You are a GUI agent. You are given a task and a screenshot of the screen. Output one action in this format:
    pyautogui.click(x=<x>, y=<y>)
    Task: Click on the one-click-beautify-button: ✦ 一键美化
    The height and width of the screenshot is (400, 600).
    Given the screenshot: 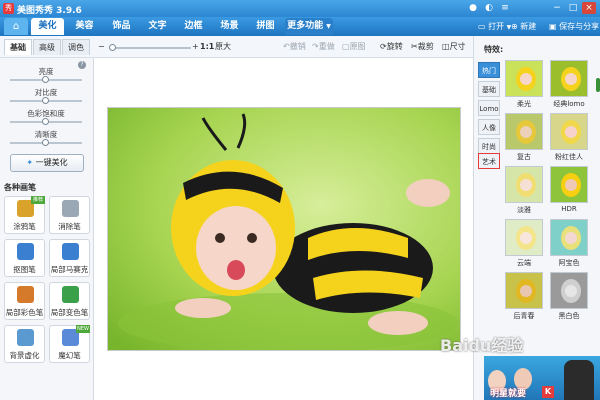 What is the action you would take?
    pyautogui.click(x=47, y=163)
    